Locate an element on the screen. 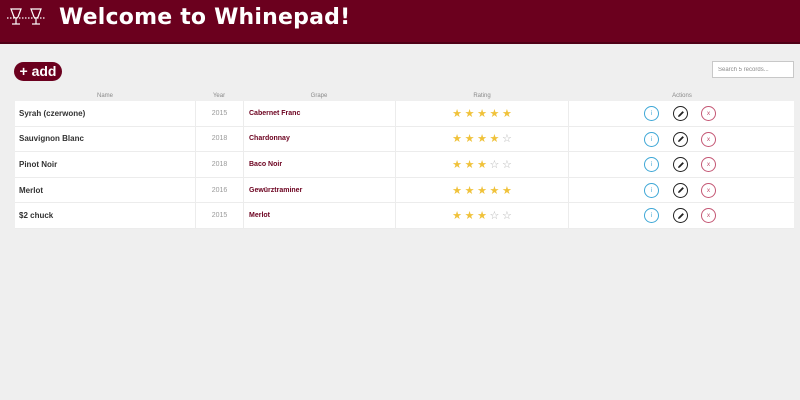 This screenshot has width=800, height=400. column-header-rating: Rating is located at coordinates (482, 96).